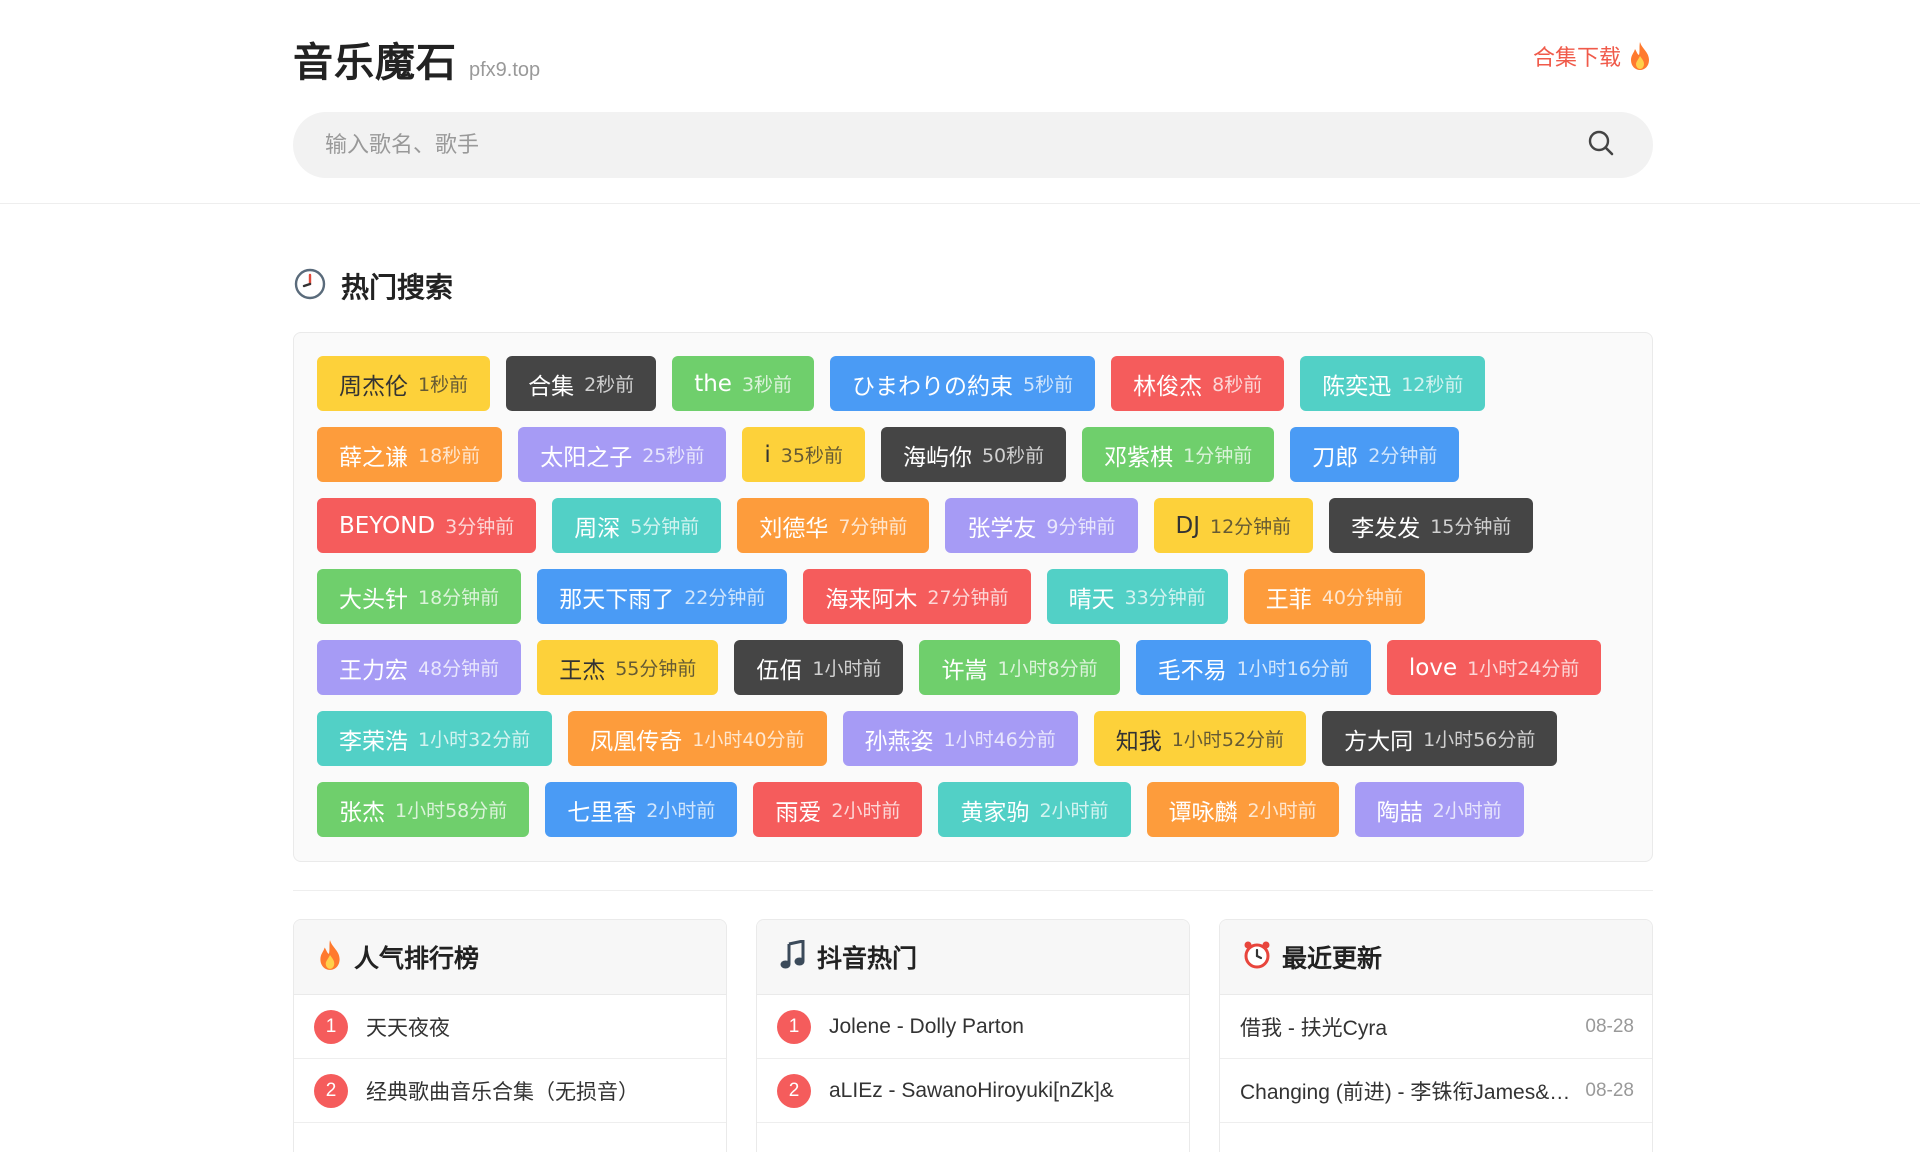 This screenshot has height=1152, width=1920. What do you see at coordinates (1047, 669) in the screenshot?
I see `tag-time: 1小时8分前` at bounding box center [1047, 669].